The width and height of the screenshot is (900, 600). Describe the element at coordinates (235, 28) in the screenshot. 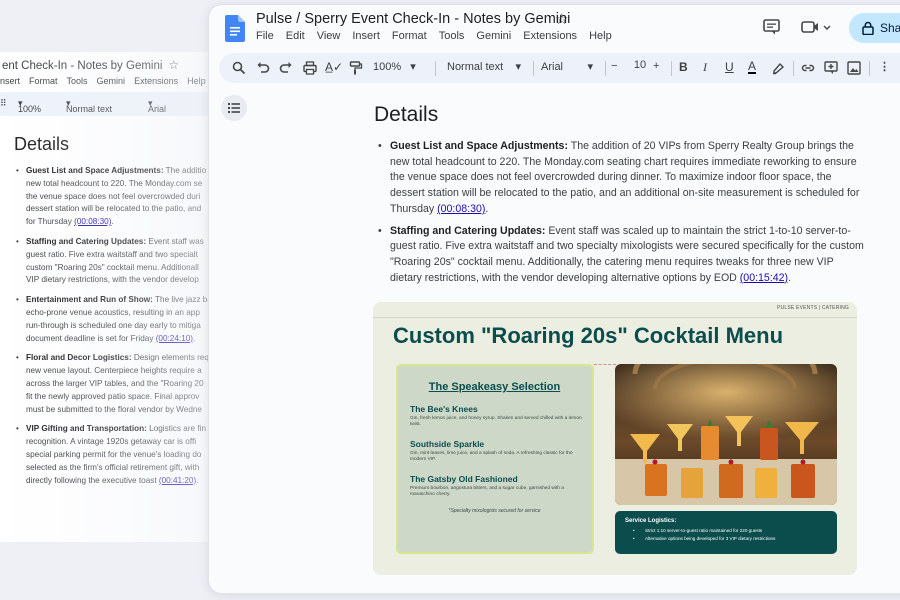

I see `docs-logo-icon` at that location.